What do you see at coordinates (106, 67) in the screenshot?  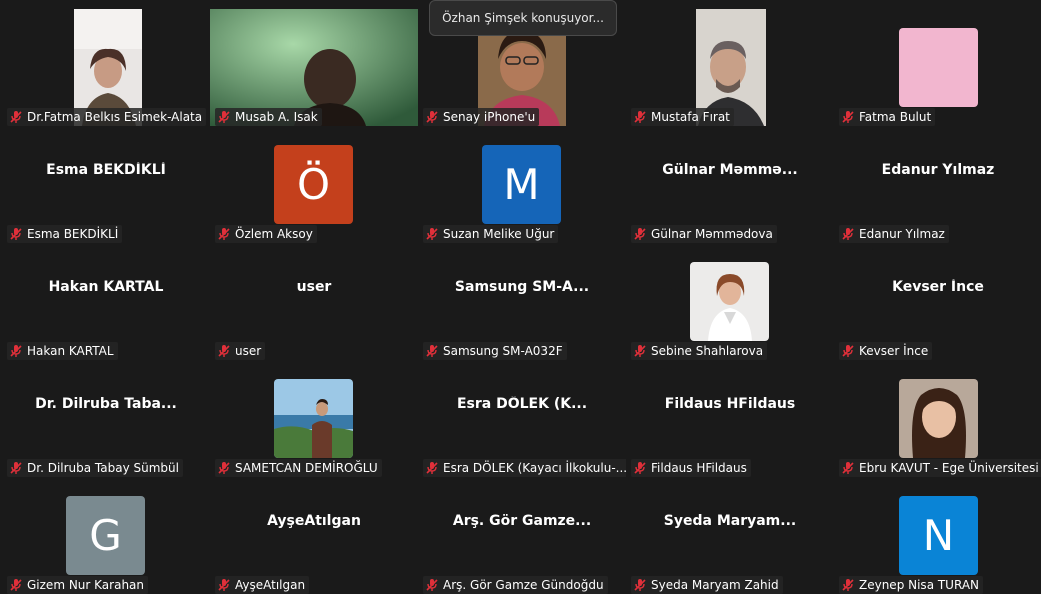 I see `participant-tile: Dr.Fatma Belkıs Esimek-Alata` at bounding box center [106, 67].